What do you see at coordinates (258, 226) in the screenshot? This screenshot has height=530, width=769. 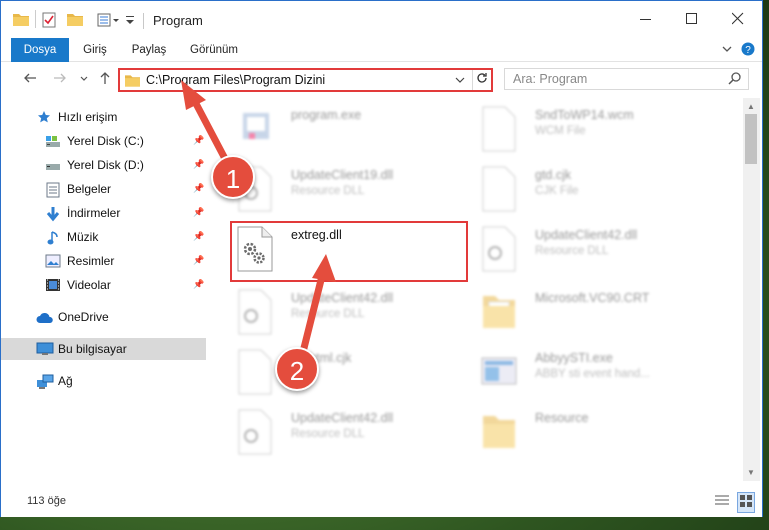 I see `annotation-arrows` at bounding box center [258, 226].